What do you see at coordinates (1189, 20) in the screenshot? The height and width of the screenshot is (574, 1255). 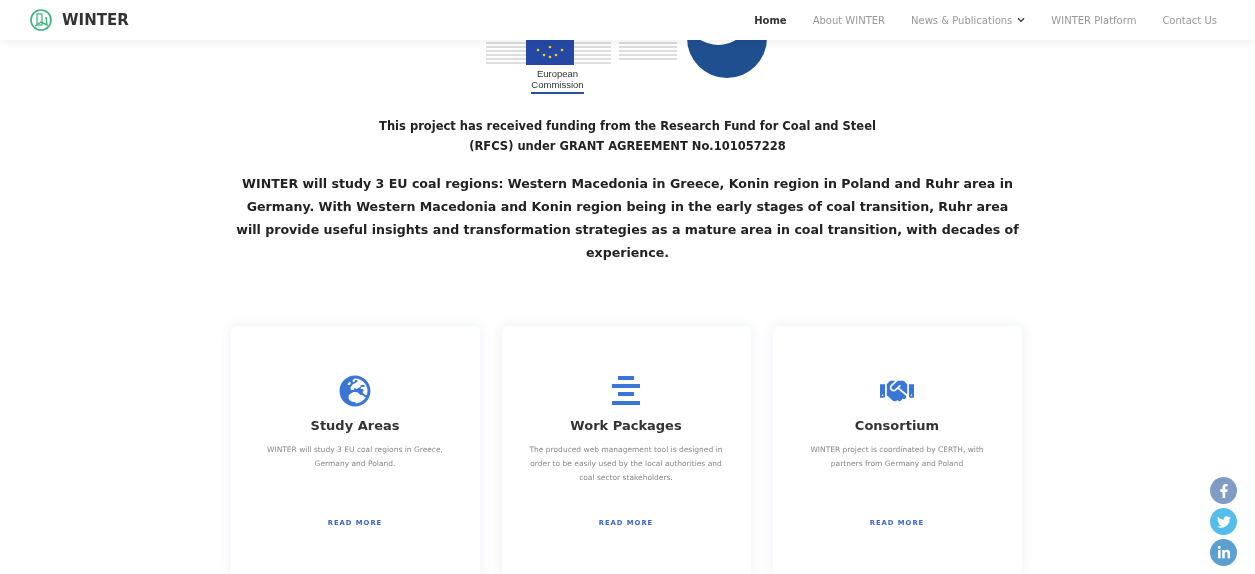 I see `nav-link: Contact Us` at bounding box center [1189, 20].